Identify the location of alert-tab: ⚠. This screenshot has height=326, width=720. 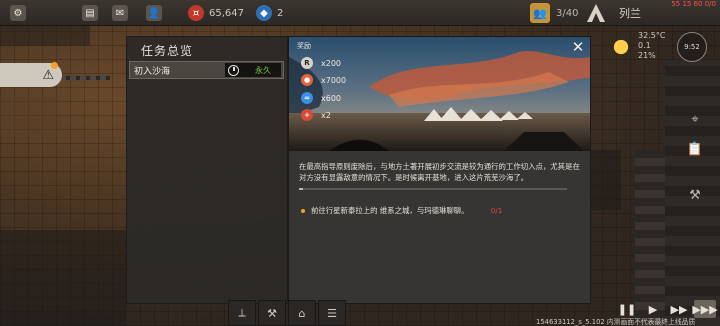
(31, 74).